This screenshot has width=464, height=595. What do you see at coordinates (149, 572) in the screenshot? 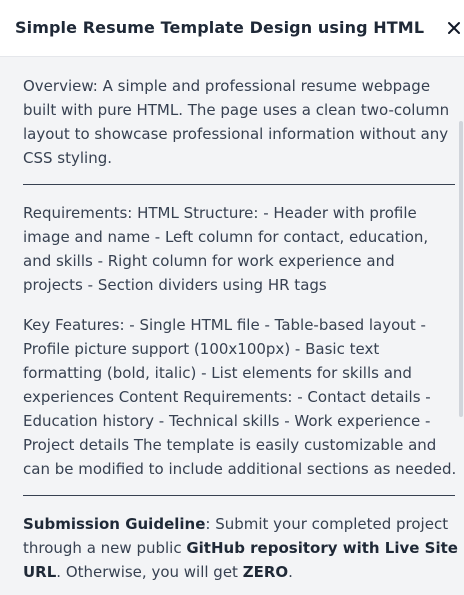
I see `guideline-text: . Otherwise, you will get` at bounding box center [149, 572].